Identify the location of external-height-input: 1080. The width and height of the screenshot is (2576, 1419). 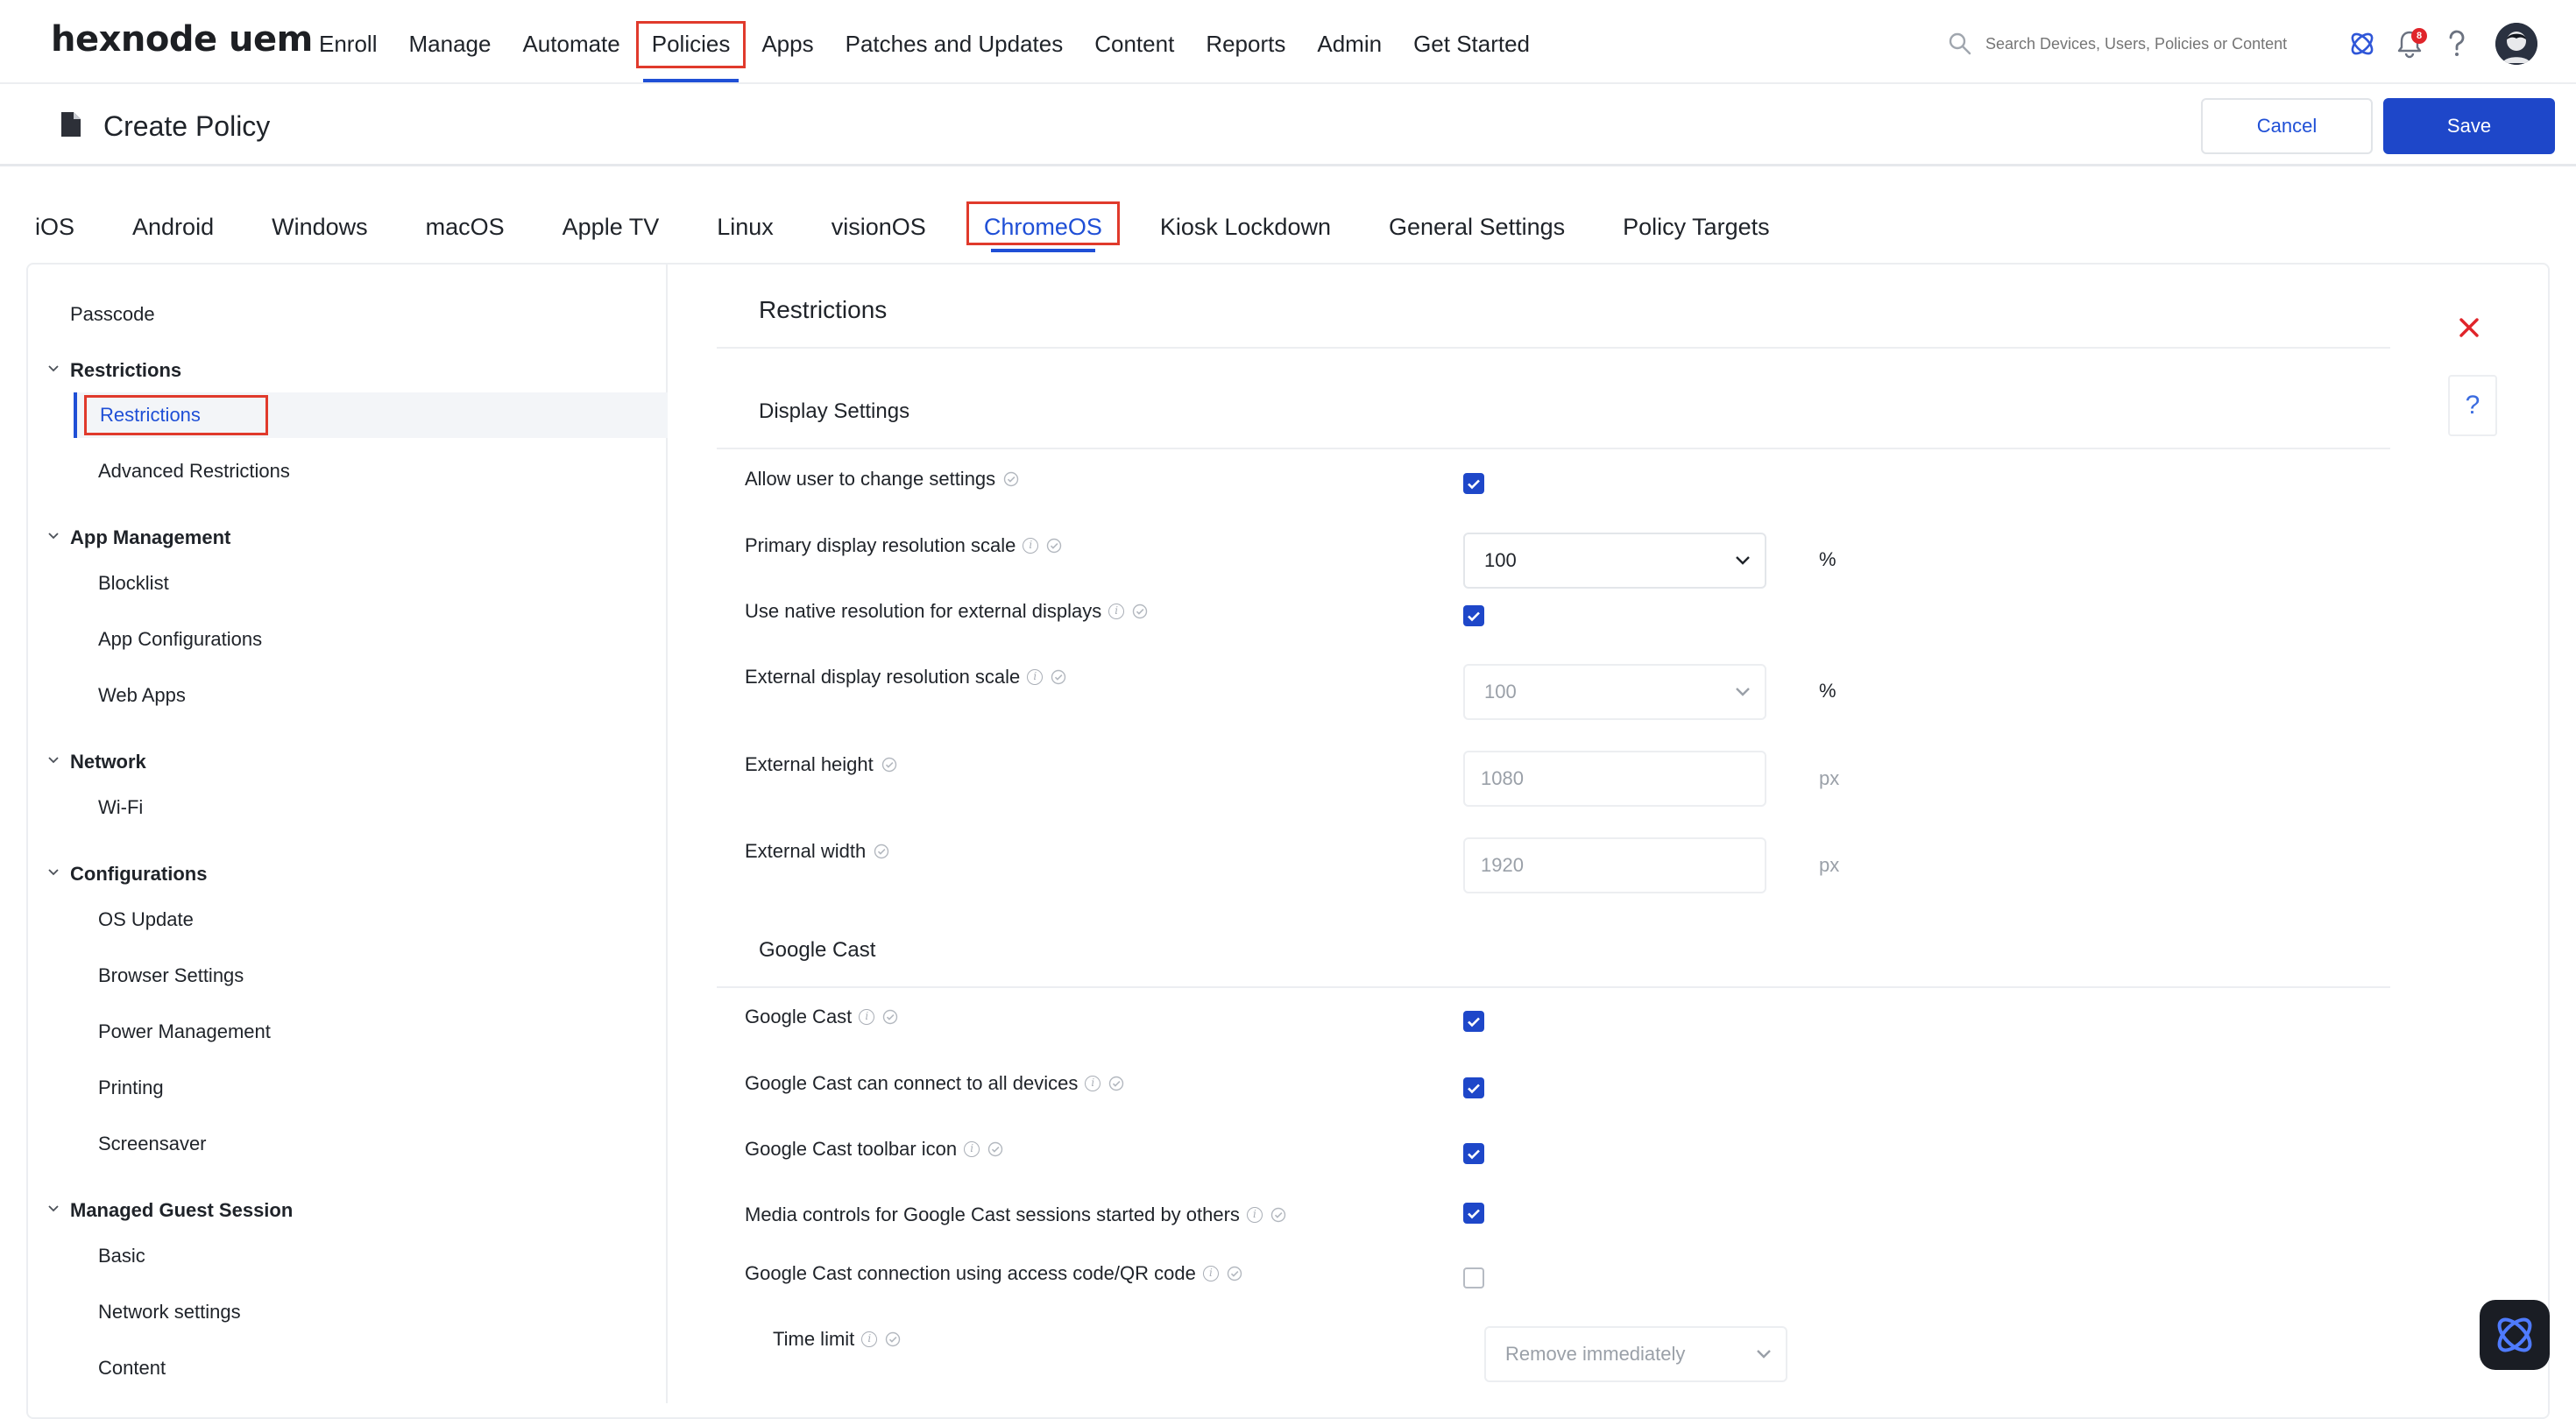
(1614, 779).